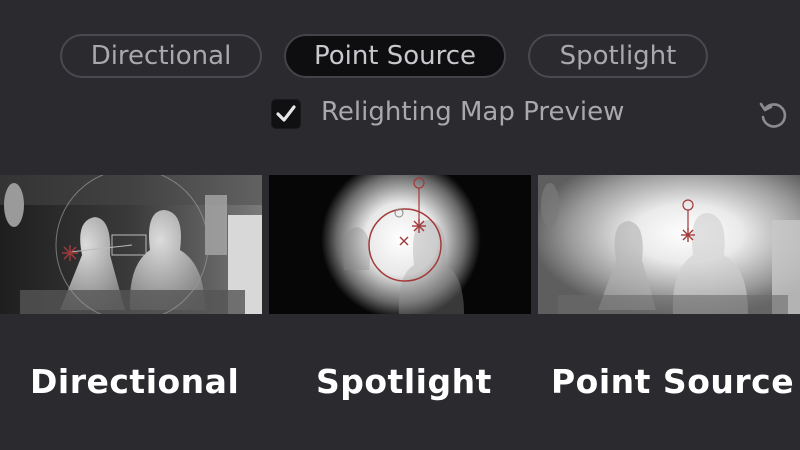 The width and height of the screenshot is (800, 450). Describe the element at coordinates (669, 244) in the screenshot. I see `point-source-preview-image` at that location.